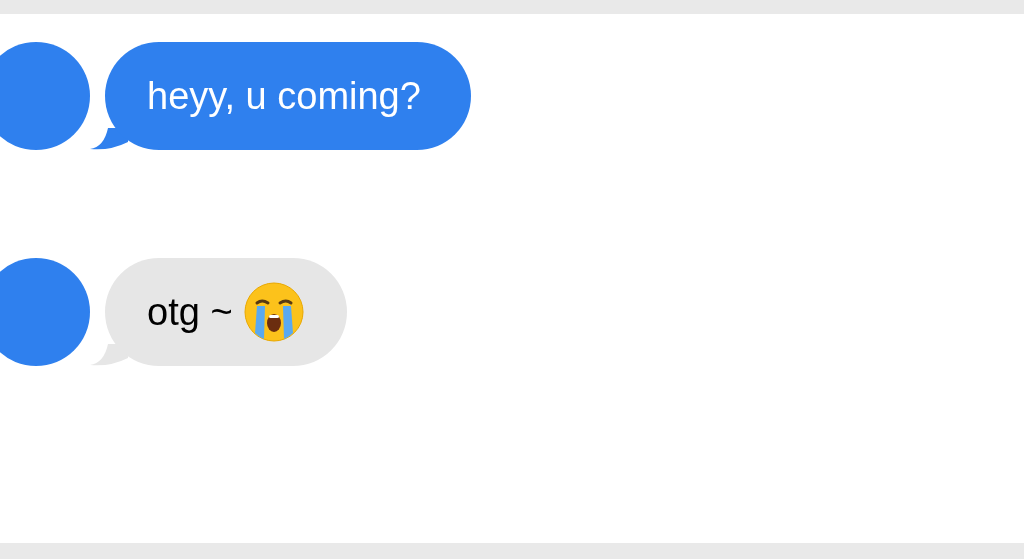 The image size is (1024, 559). What do you see at coordinates (284, 96) in the screenshot?
I see `message-text: heyy, u coming?` at bounding box center [284, 96].